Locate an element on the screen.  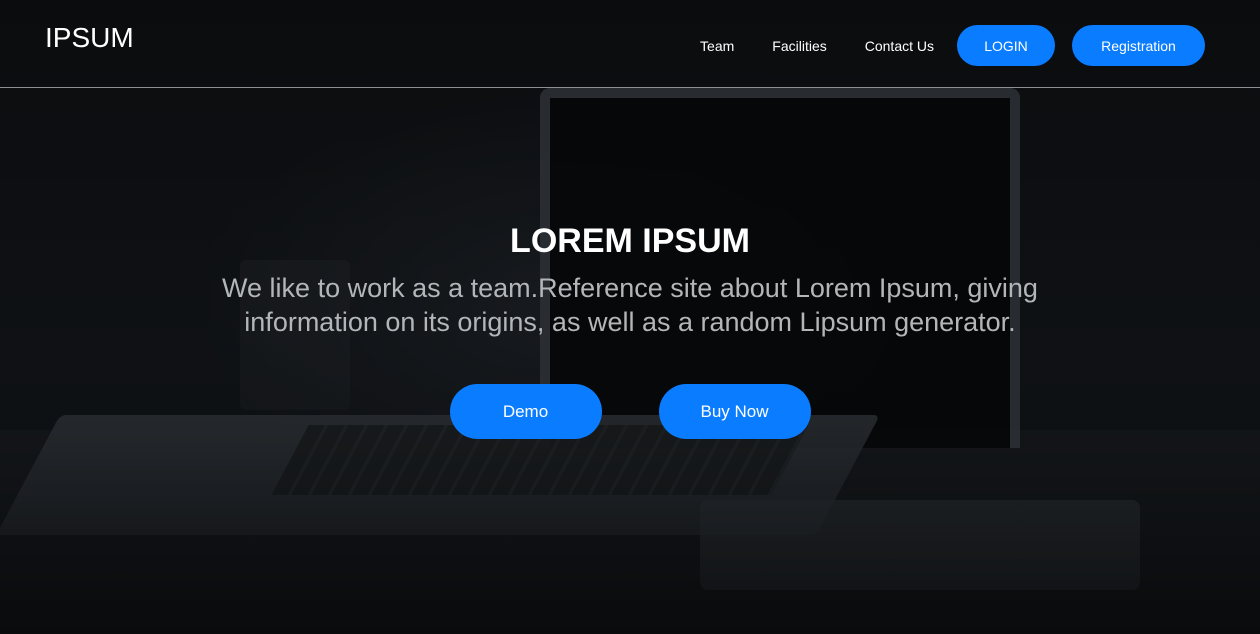
nav-facilities: Facilities is located at coordinates (799, 46).